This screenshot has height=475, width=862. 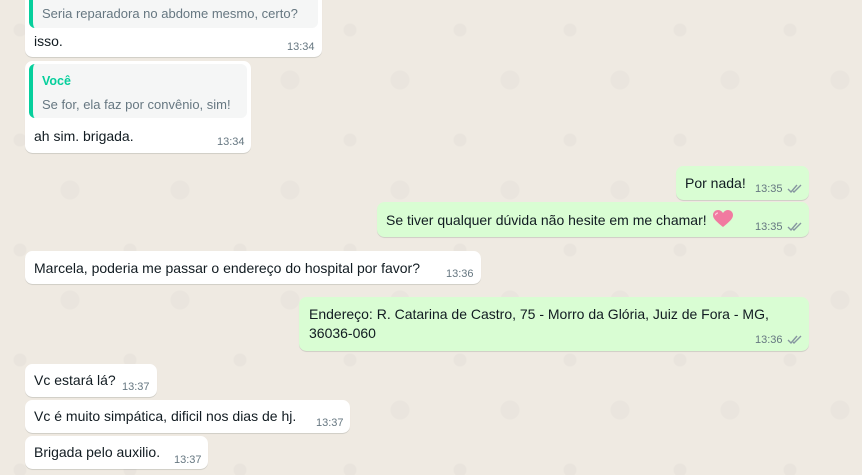 What do you see at coordinates (84, 136) in the screenshot?
I see `message-text: ah sim. brigada.` at bounding box center [84, 136].